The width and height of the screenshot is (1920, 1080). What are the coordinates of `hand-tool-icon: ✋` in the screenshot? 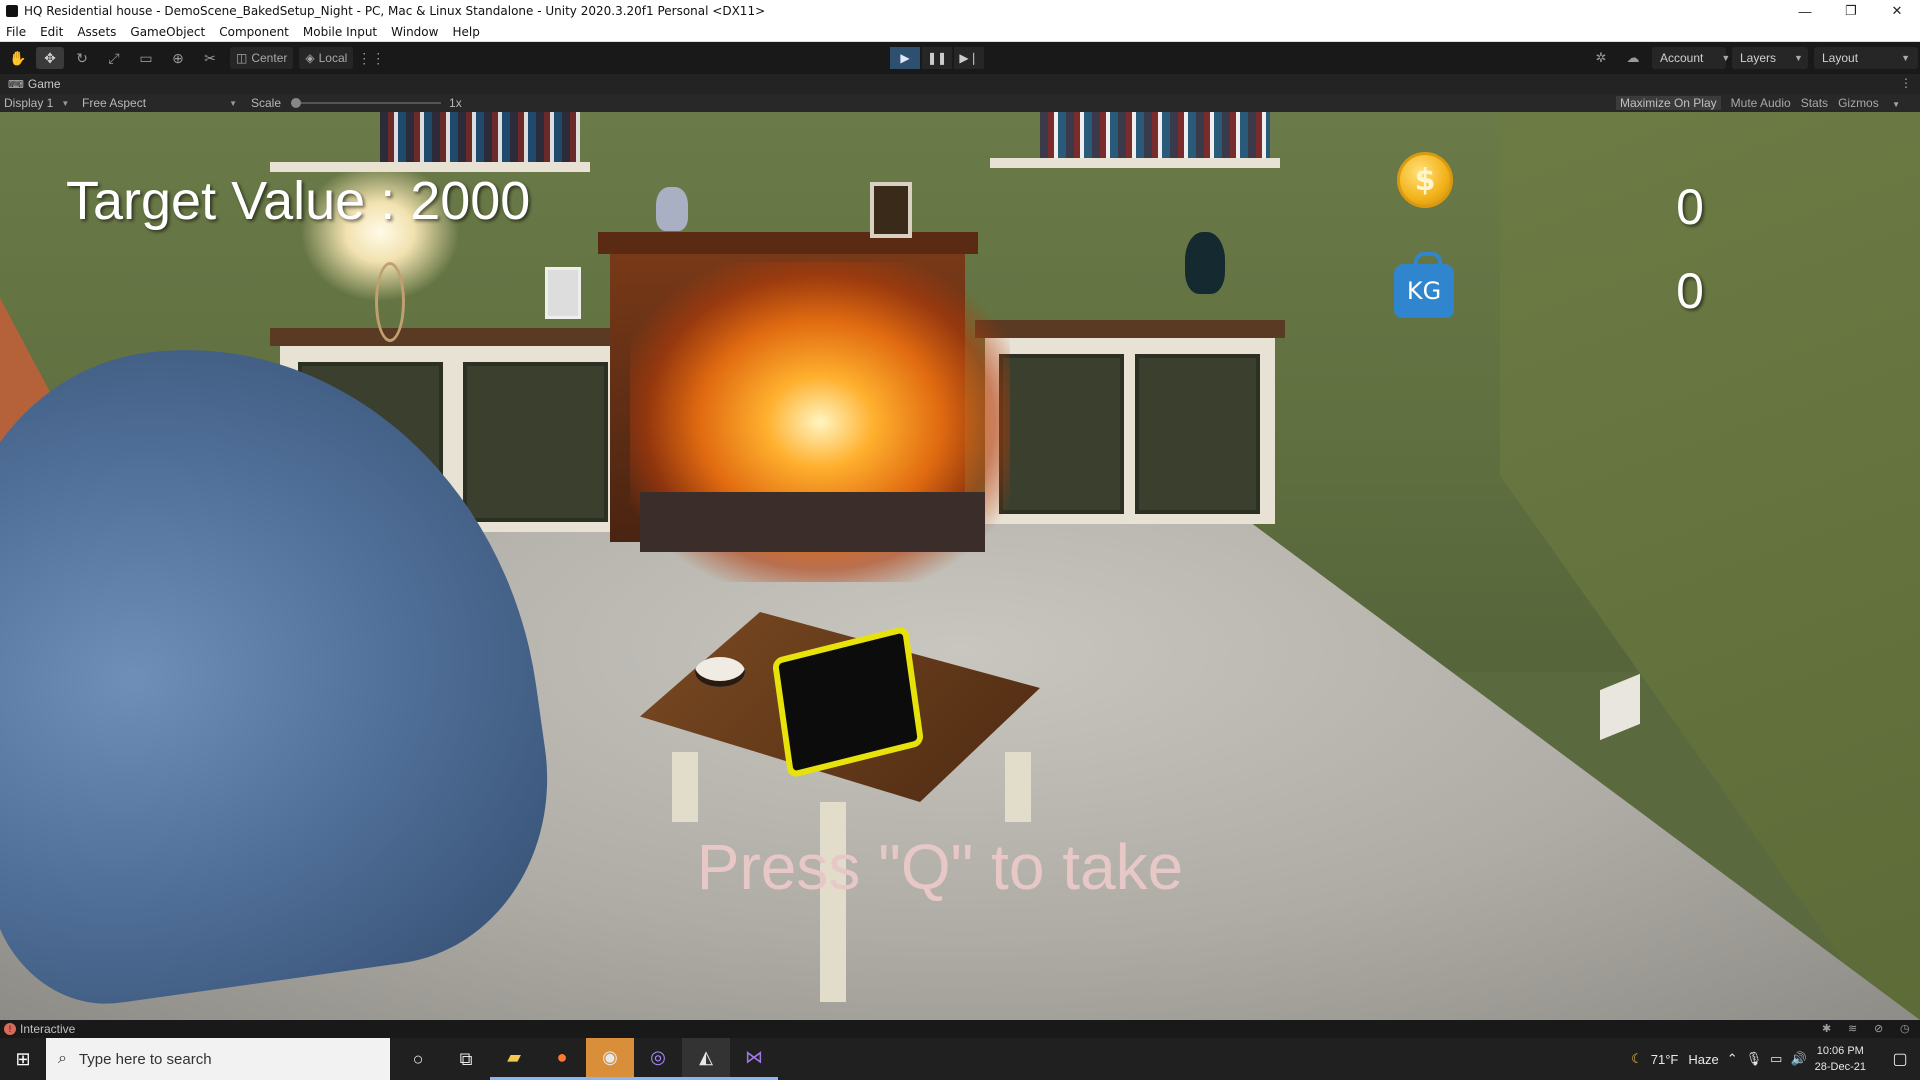 It's located at (18, 58).